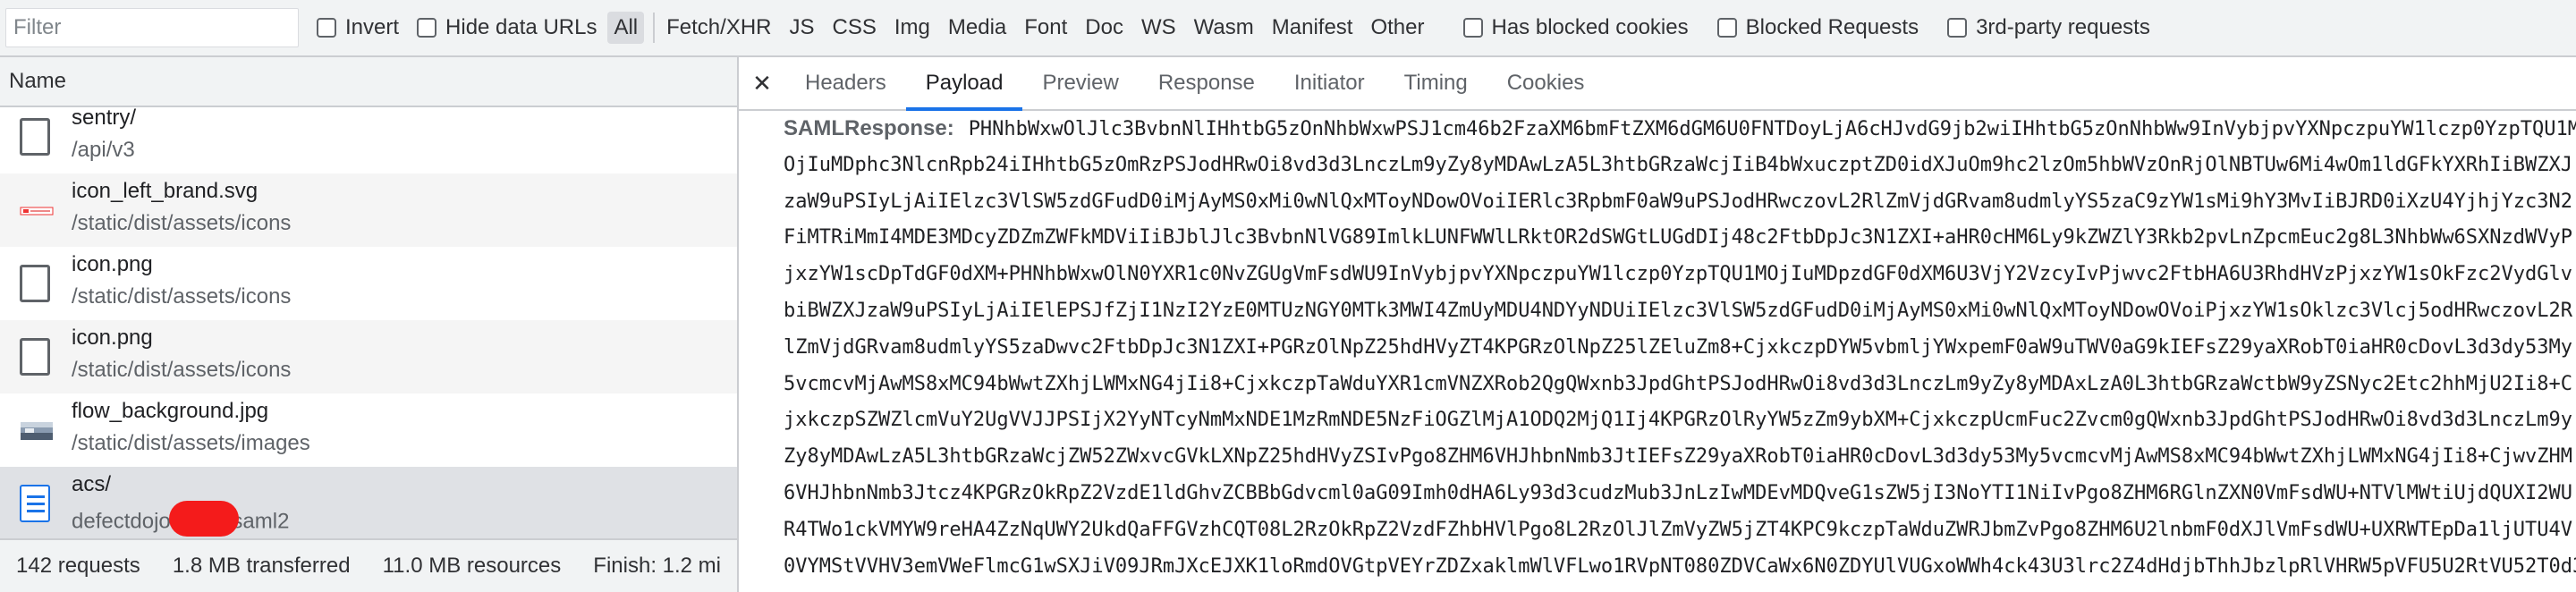 This screenshot has height=592, width=2576. Describe the element at coordinates (802, 28) in the screenshot. I see `type-filter-js: JS` at that location.